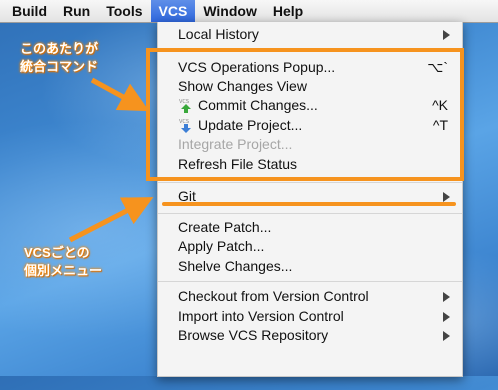 Image resolution: width=498 pixels, height=390 pixels. I want to click on callout-text: 個別メニュー, so click(63, 270).